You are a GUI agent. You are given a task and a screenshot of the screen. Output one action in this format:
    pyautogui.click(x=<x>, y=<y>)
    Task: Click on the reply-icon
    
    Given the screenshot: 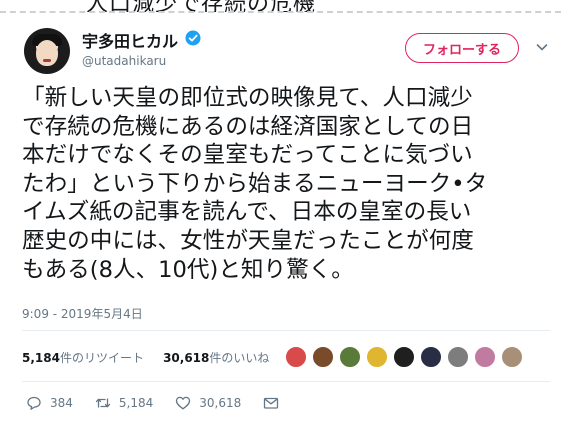 What is the action you would take?
    pyautogui.click(x=34, y=403)
    